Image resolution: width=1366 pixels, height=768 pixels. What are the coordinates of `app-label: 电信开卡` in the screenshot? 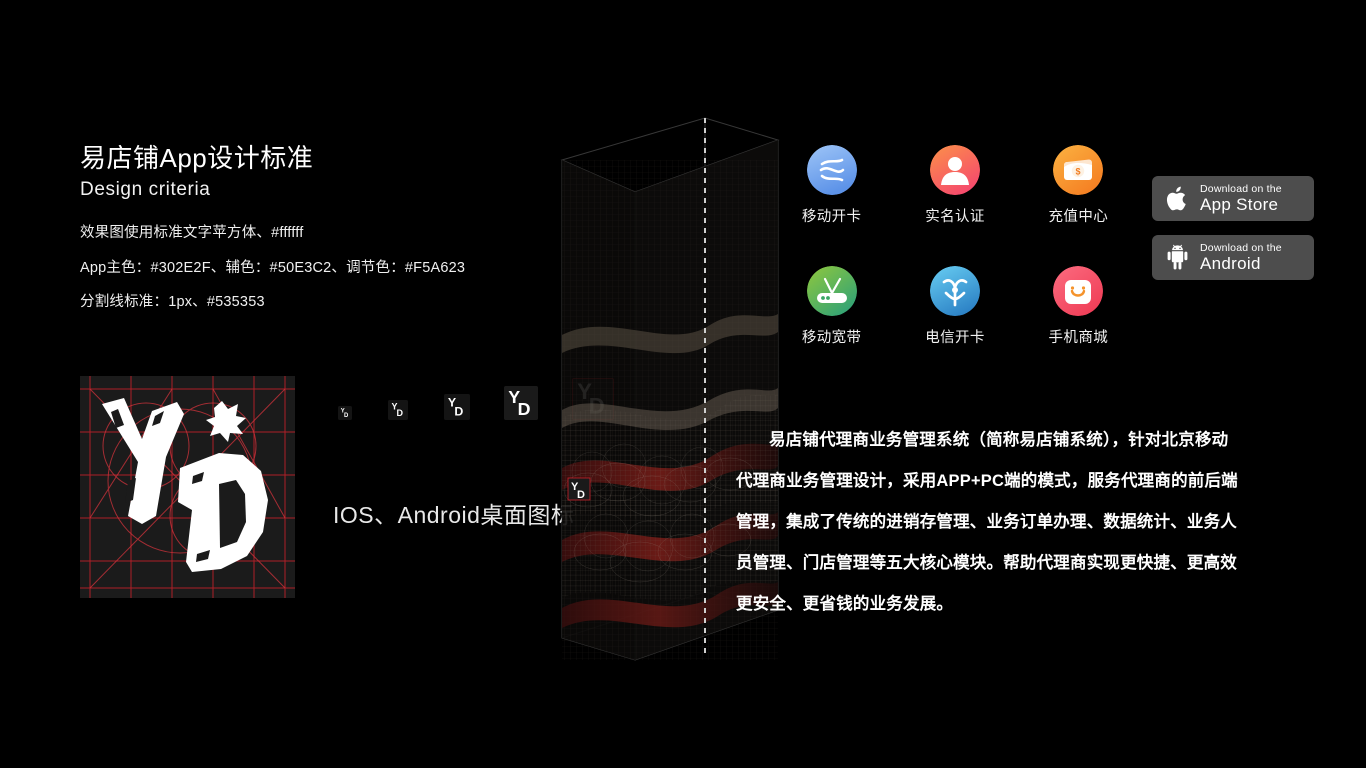 It's located at (955, 338).